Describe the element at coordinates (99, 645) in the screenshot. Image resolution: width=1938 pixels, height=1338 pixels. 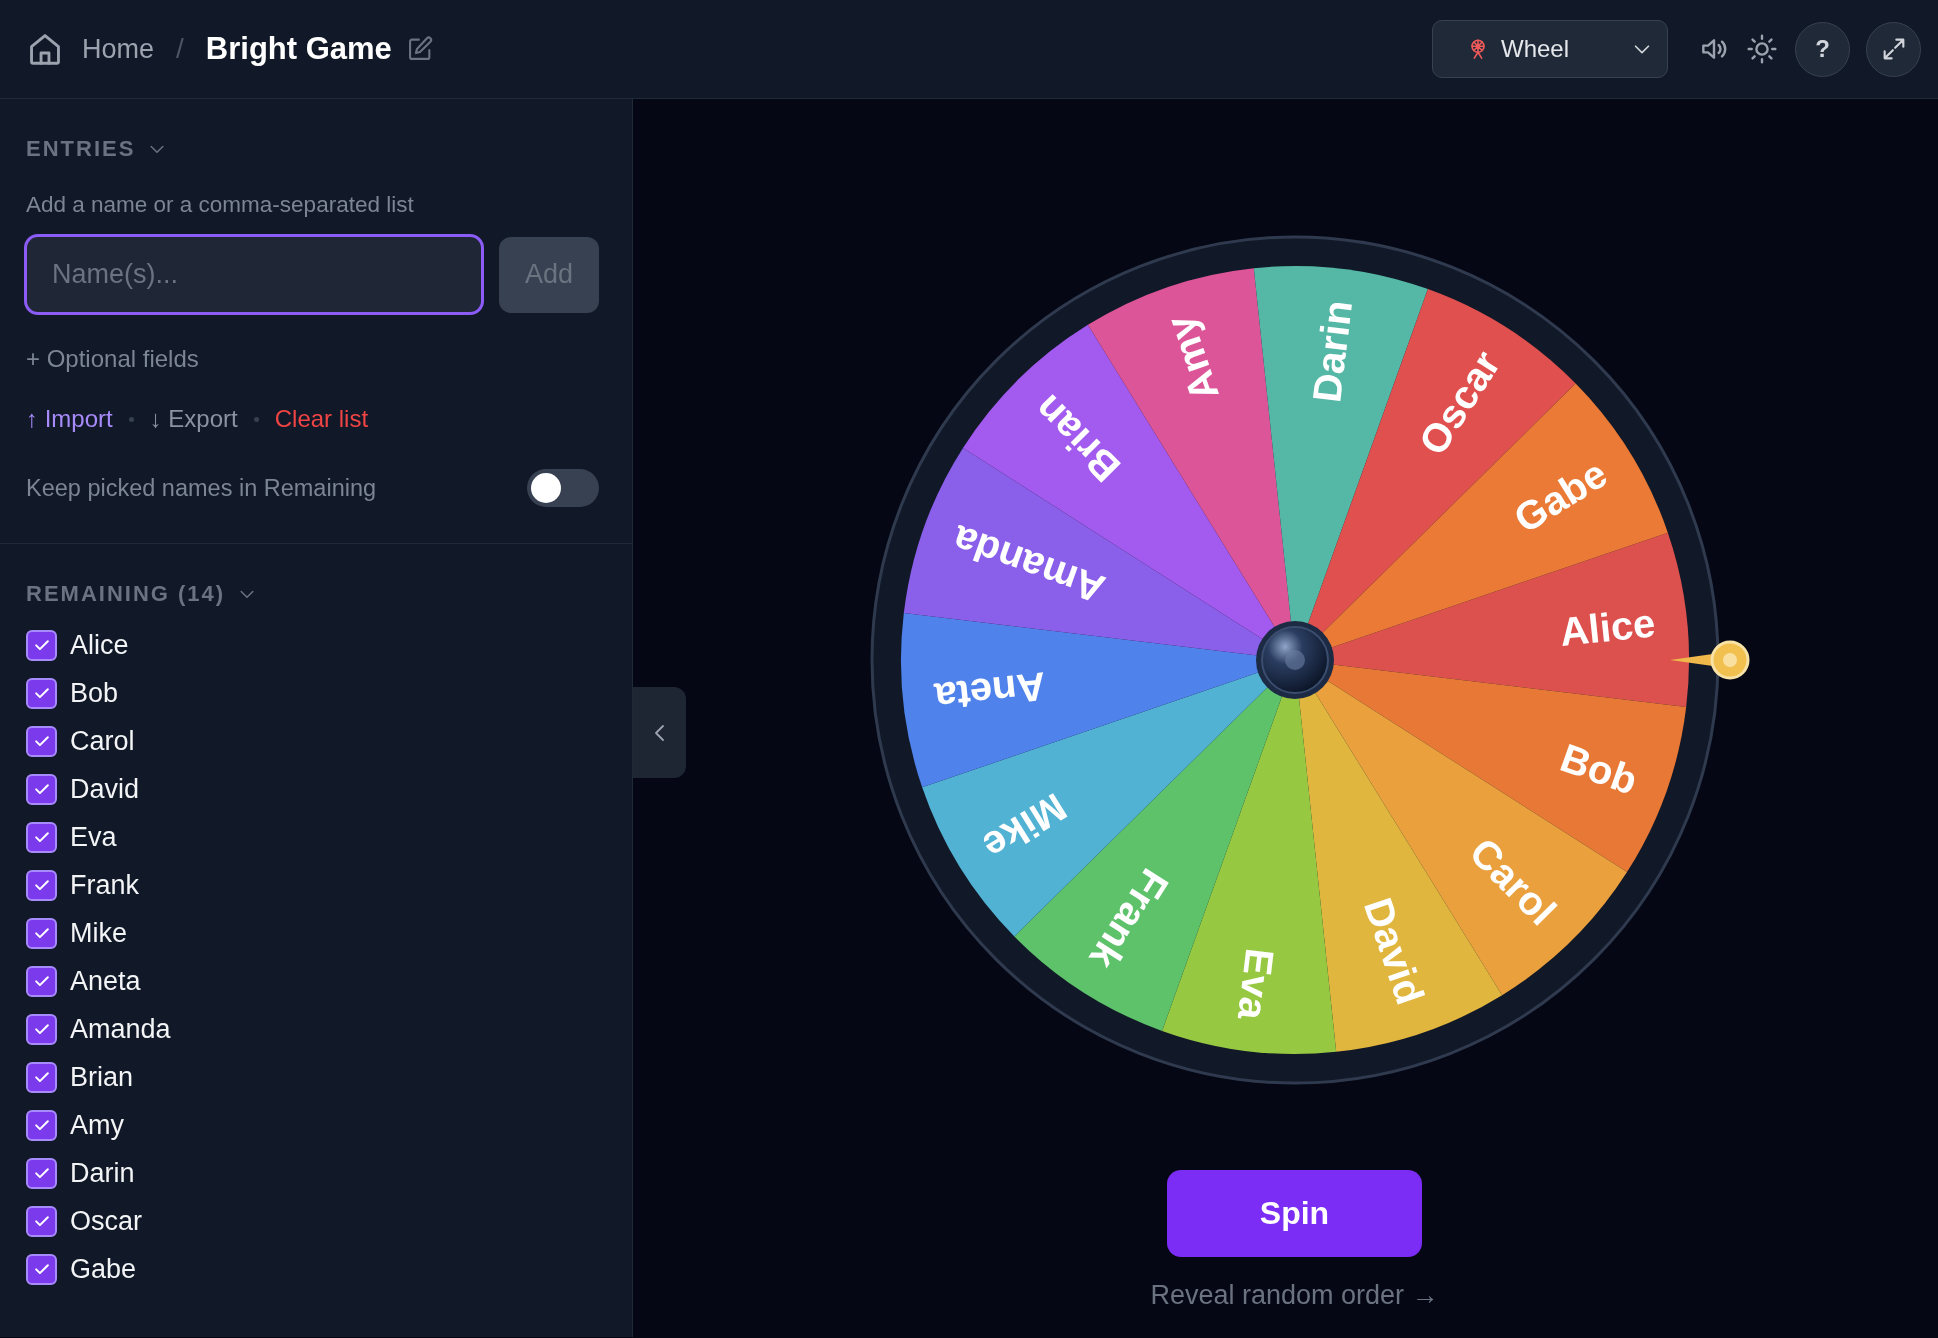
I see `entry-name: Alice` at that location.